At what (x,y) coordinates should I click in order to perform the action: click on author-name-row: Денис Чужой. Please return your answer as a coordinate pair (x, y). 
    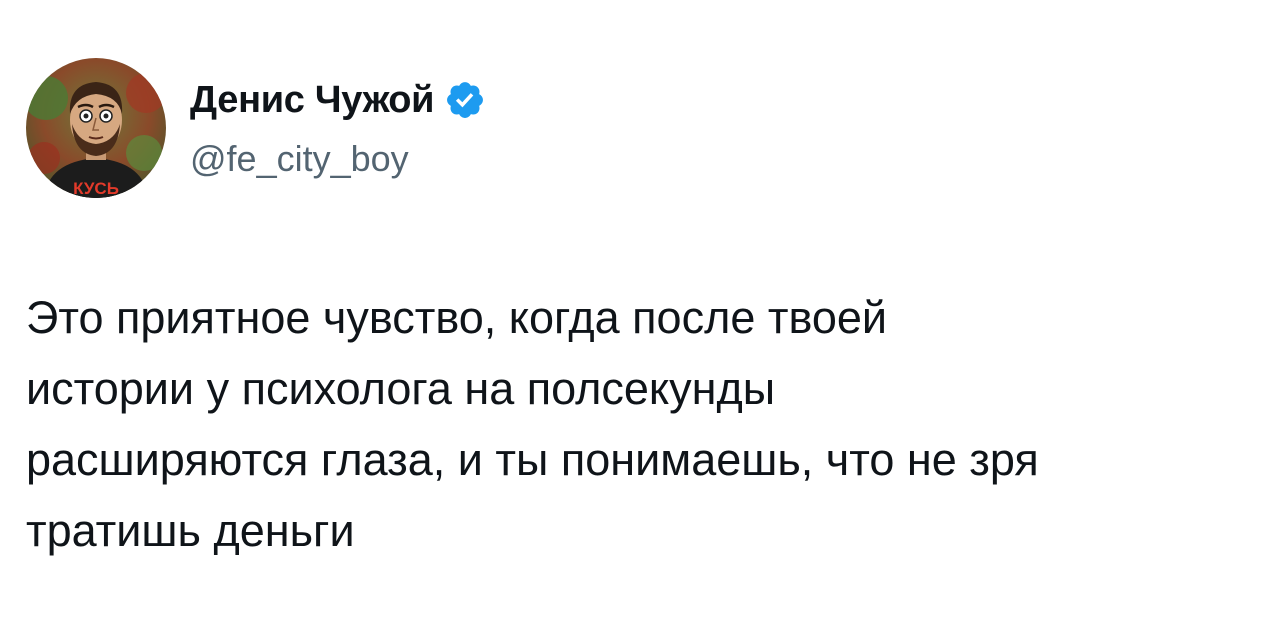
    Looking at the image, I should click on (338, 100).